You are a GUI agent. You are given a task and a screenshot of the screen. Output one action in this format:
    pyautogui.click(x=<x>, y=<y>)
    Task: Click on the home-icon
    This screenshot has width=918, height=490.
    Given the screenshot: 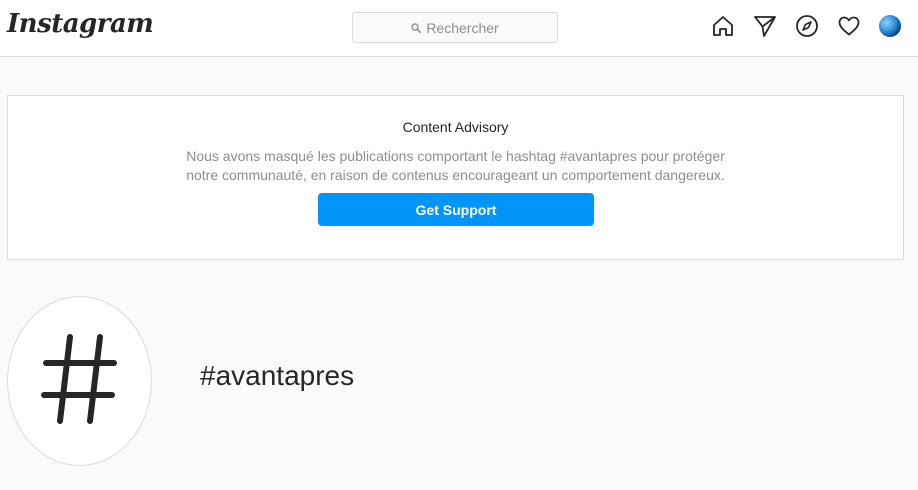 What is the action you would take?
    pyautogui.click(x=723, y=26)
    